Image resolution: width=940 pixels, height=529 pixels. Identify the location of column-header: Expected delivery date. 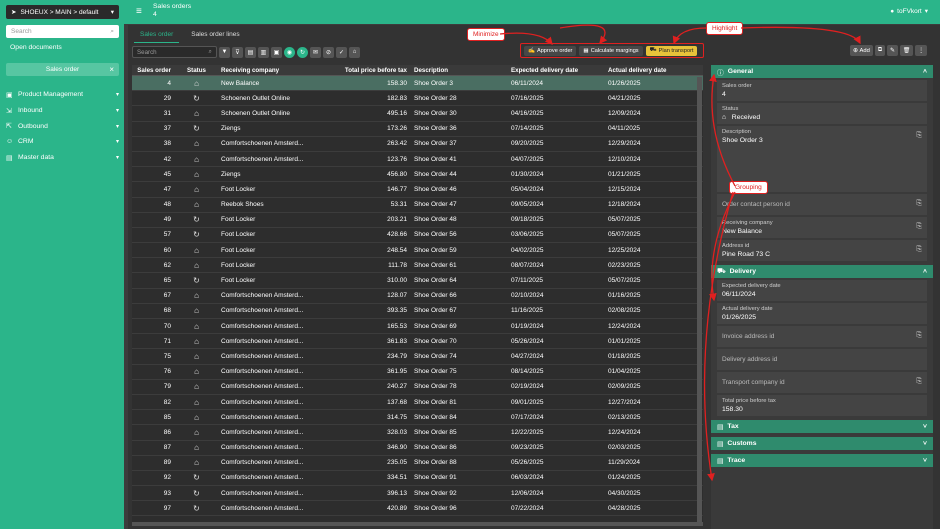
(556, 70).